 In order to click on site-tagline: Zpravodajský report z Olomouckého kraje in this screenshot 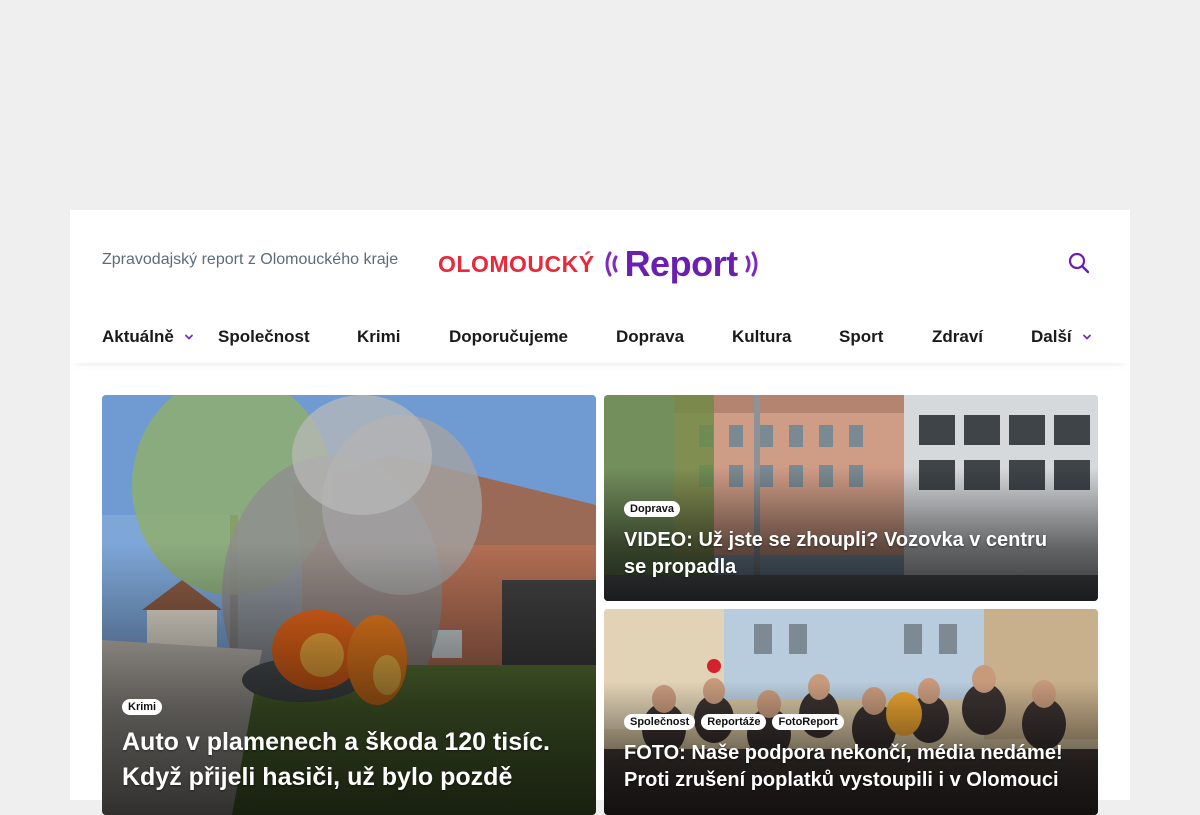, I will do `click(250, 259)`.